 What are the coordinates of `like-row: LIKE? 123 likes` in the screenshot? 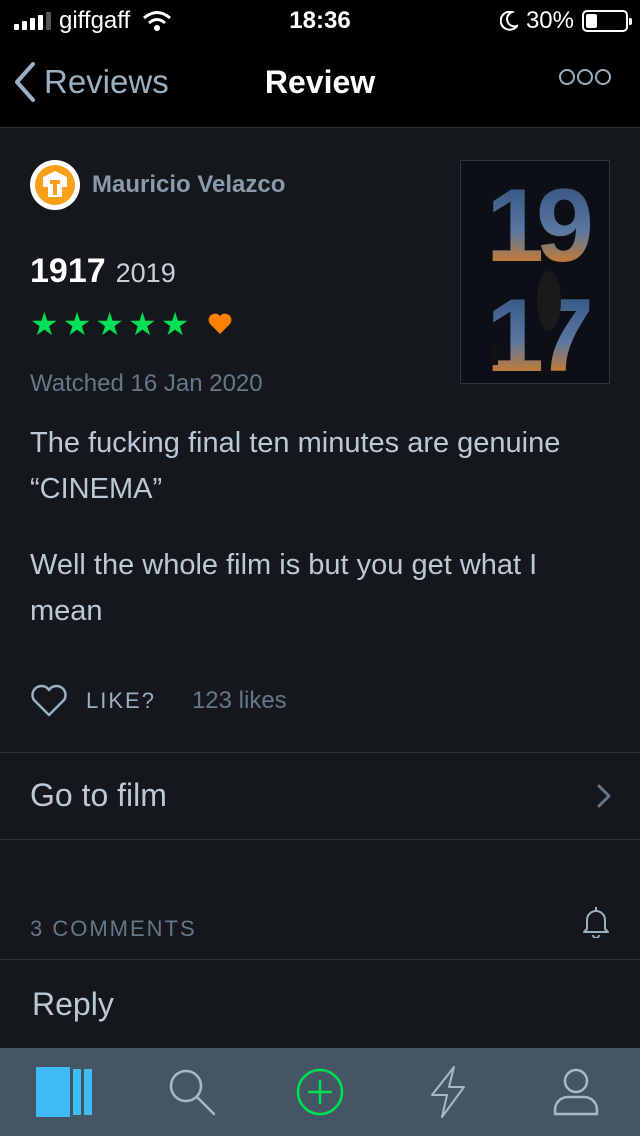 It's located at (158, 701).